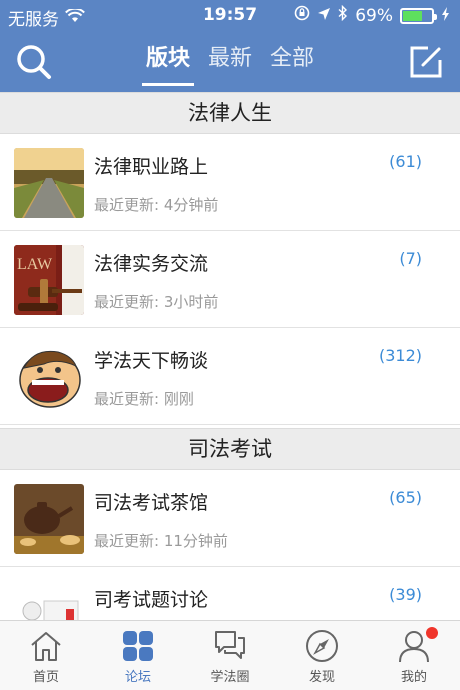 Image resolution: width=460 pixels, height=690 pixels. Describe the element at coordinates (230, 645) in the screenshot. I see `chat-bubbles-icon` at that location.